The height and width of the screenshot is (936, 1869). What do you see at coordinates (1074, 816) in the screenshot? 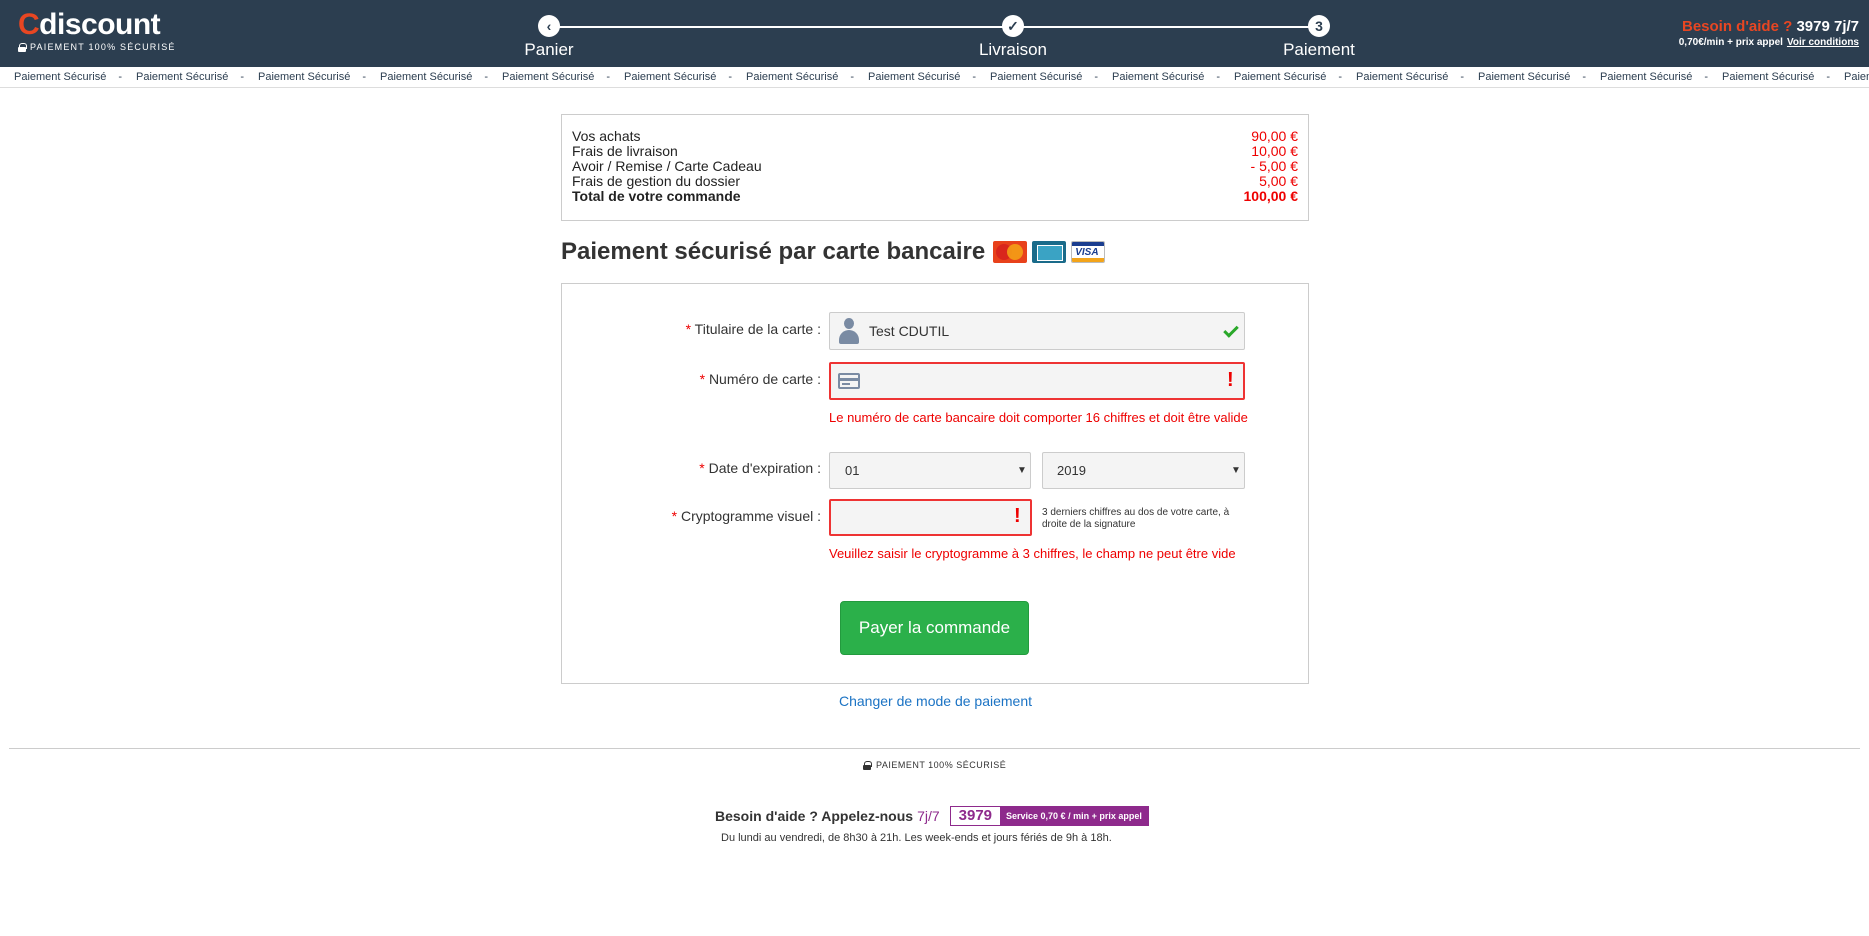
I see `service-price-tag: Service 0,70 € / min + prix appel` at bounding box center [1074, 816].